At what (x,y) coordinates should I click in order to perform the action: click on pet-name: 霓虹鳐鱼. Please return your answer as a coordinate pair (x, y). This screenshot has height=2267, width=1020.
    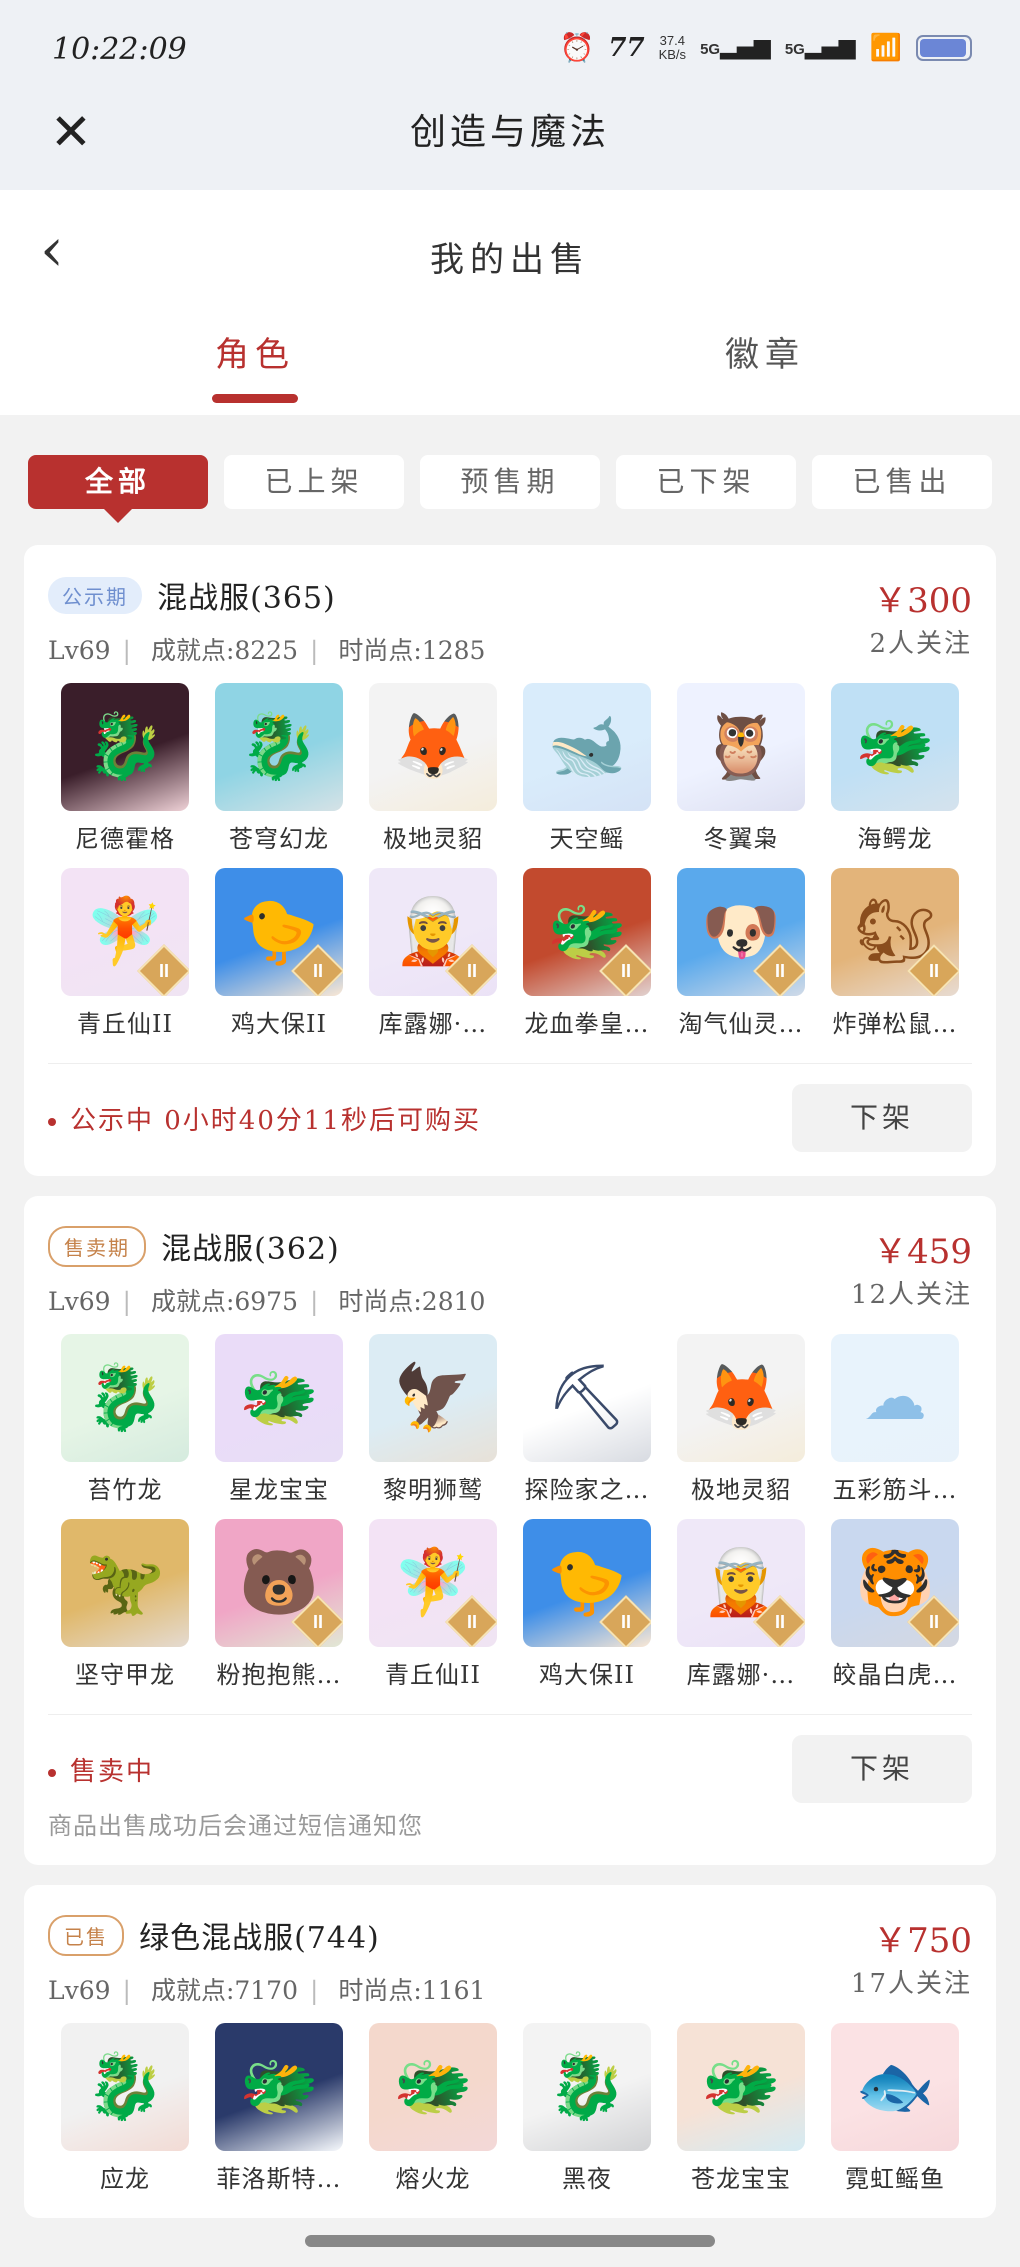
    Looking at the image, I should click on (895, 2179).